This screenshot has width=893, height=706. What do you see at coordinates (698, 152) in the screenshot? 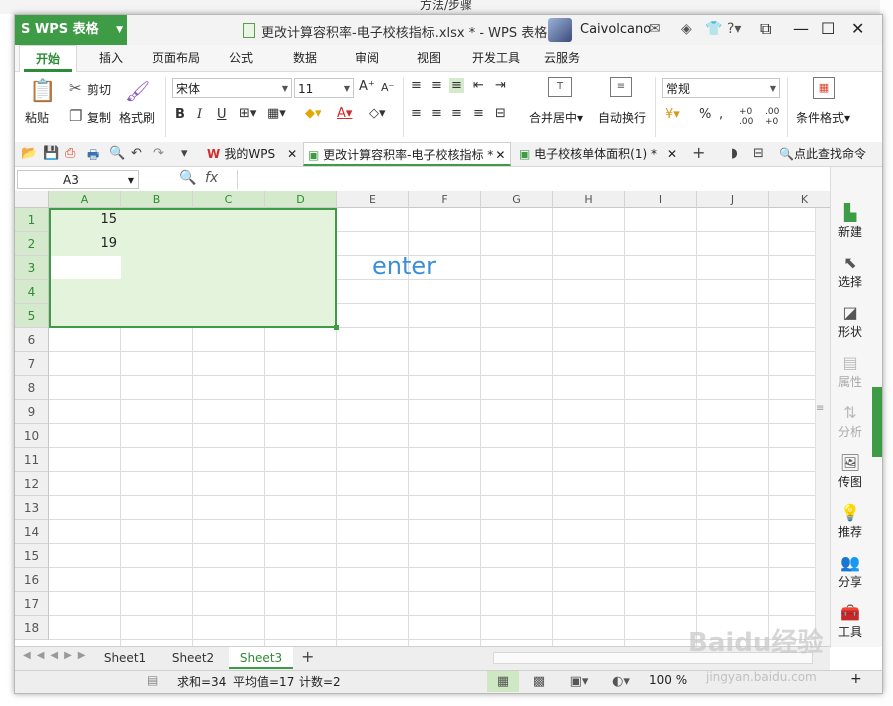
I see `new-tab-icon: +` at bounding box center [698, 152].